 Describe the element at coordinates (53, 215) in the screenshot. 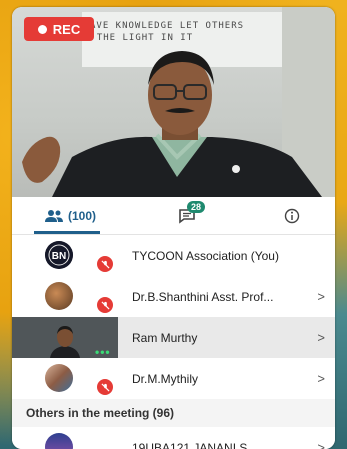

I see `people-icon` at that location.